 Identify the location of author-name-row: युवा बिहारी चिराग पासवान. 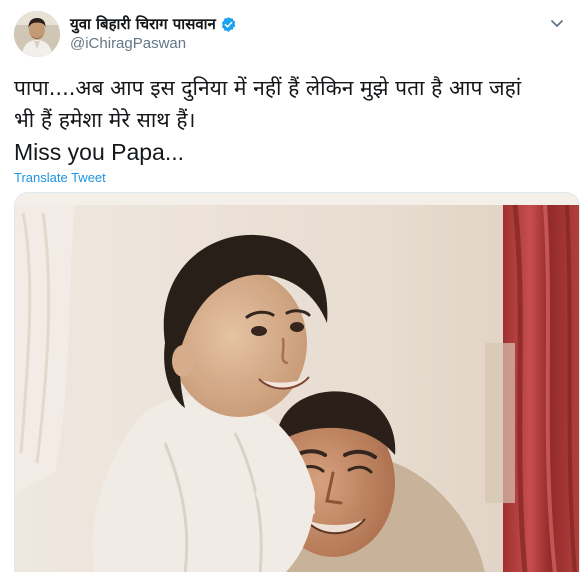
(153, 24).